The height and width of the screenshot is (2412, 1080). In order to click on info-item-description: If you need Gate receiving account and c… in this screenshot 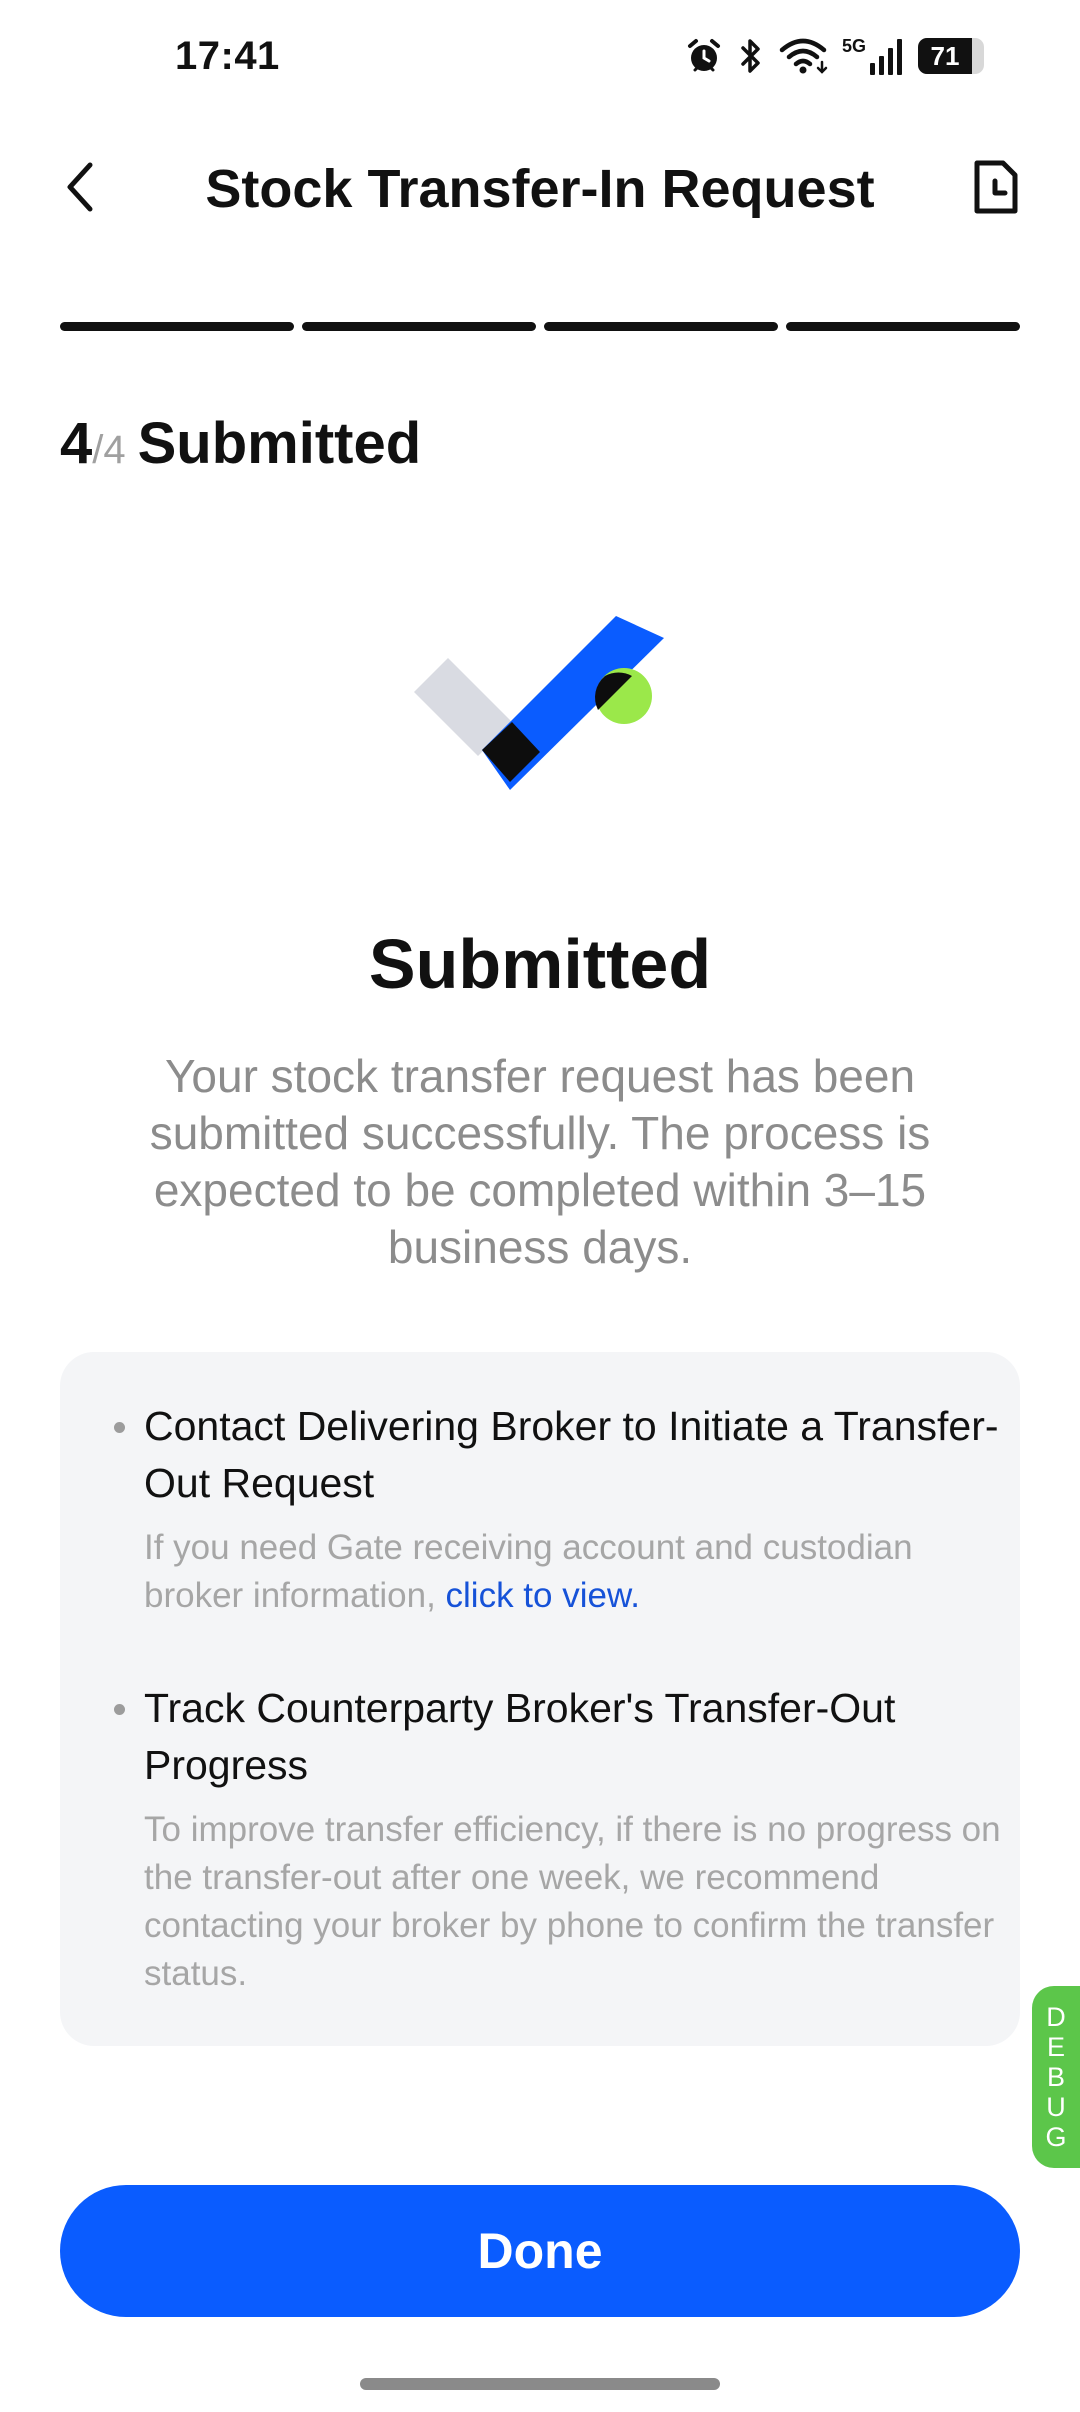, I will do `click(574, 1572)`.